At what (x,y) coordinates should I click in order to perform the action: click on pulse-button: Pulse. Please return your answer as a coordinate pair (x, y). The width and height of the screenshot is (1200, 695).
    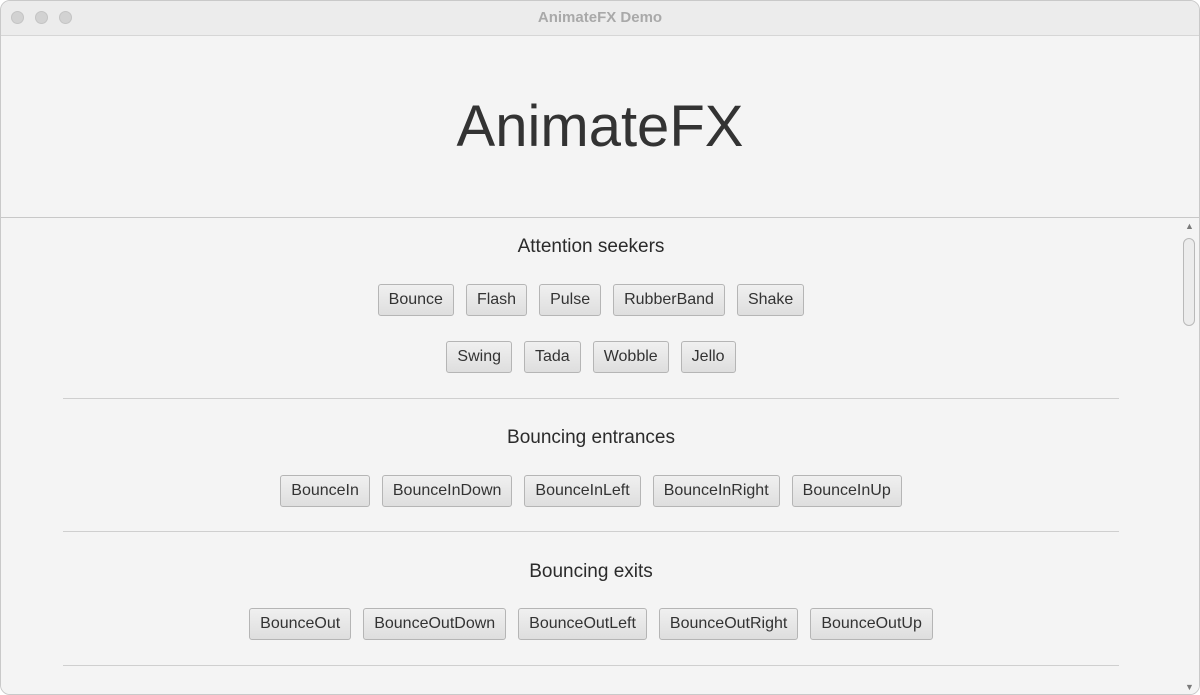
    Looking at the image, I should click on (570, 300).